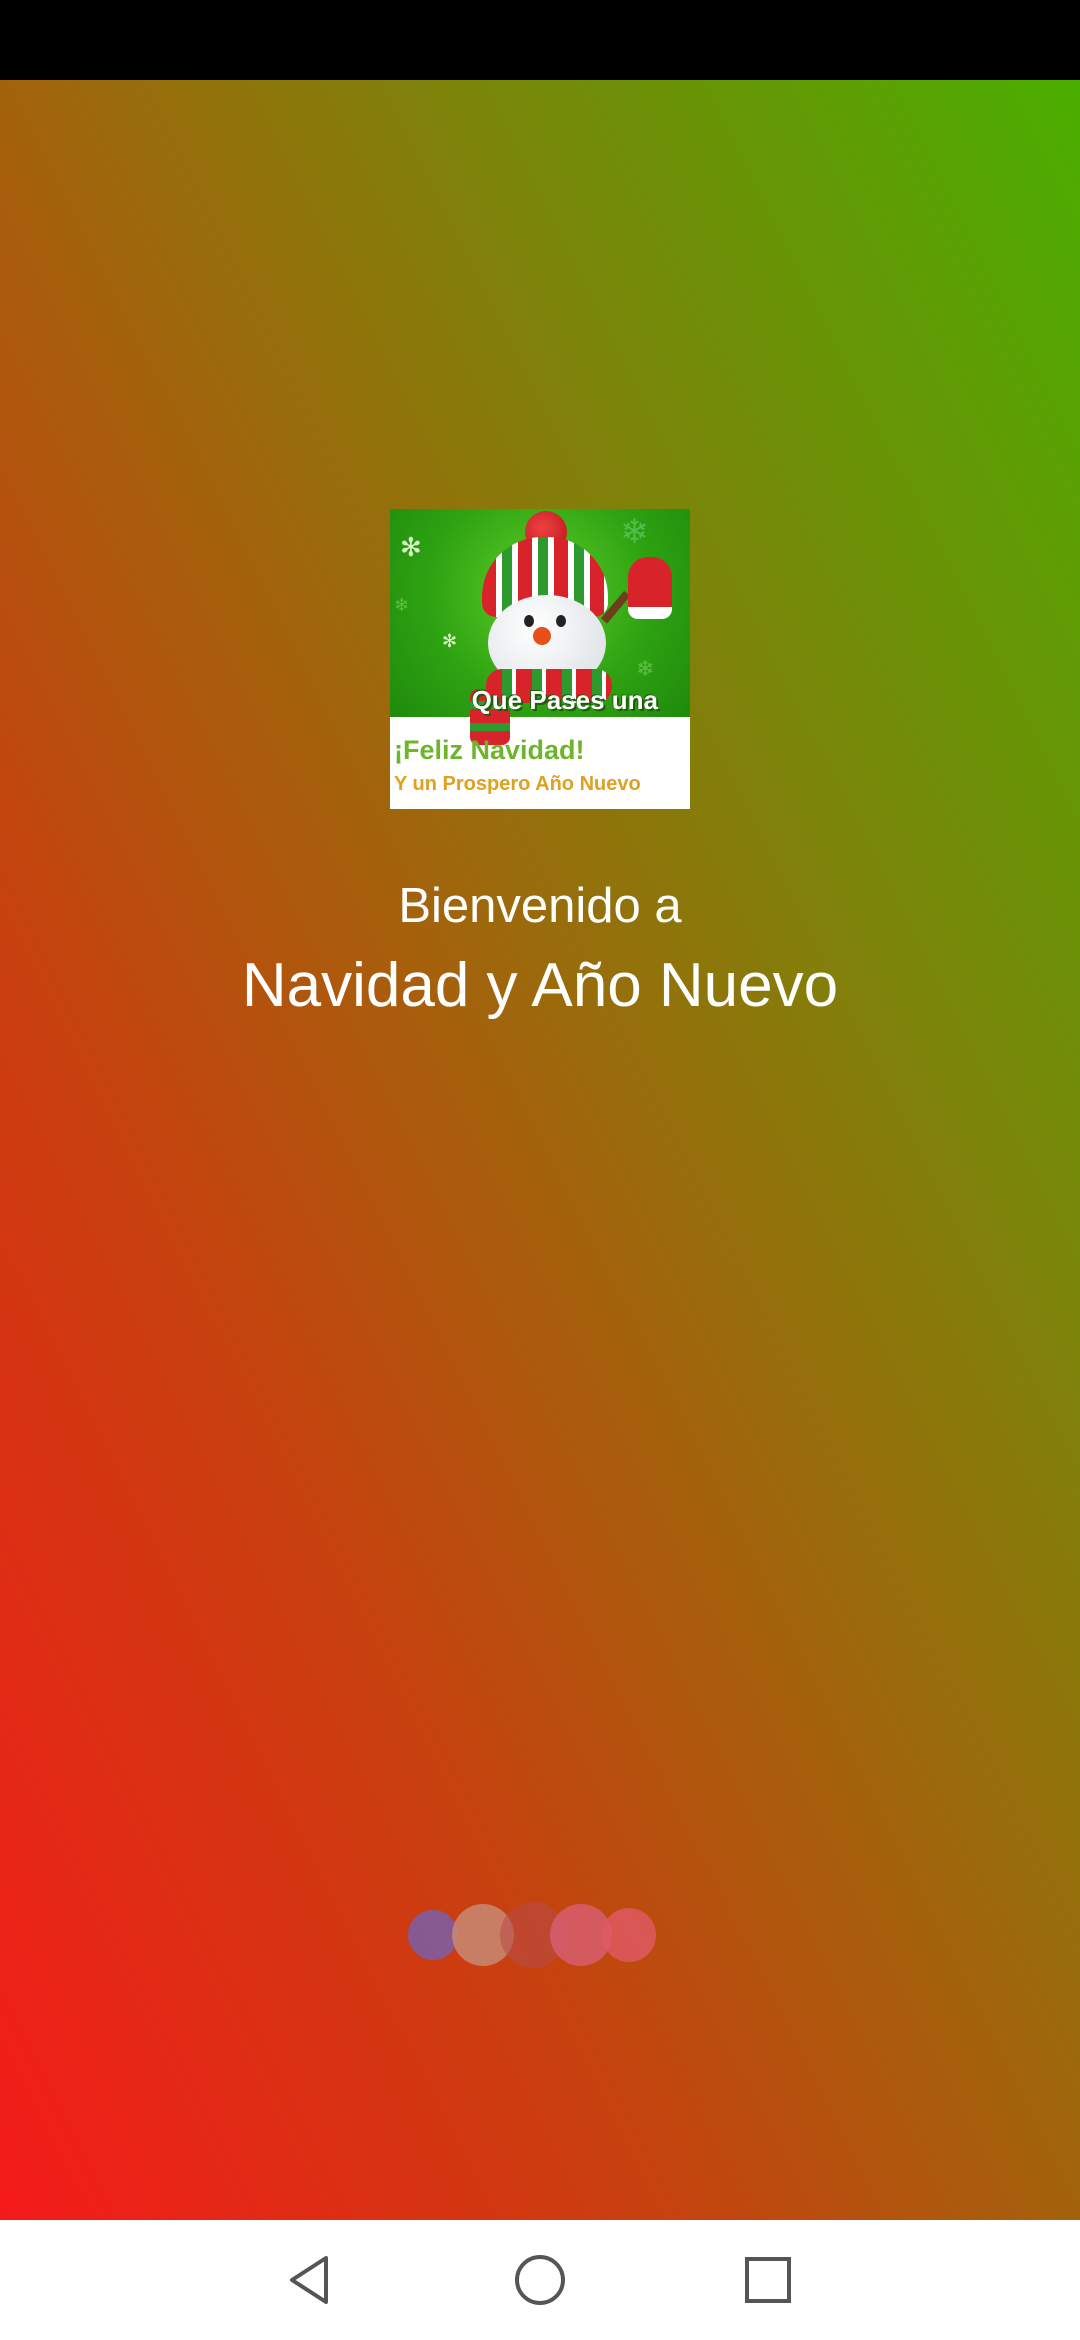 The image size is (1080, 2340). I want to click on logo-text-line1: Que Pases una, so click(564, 700).